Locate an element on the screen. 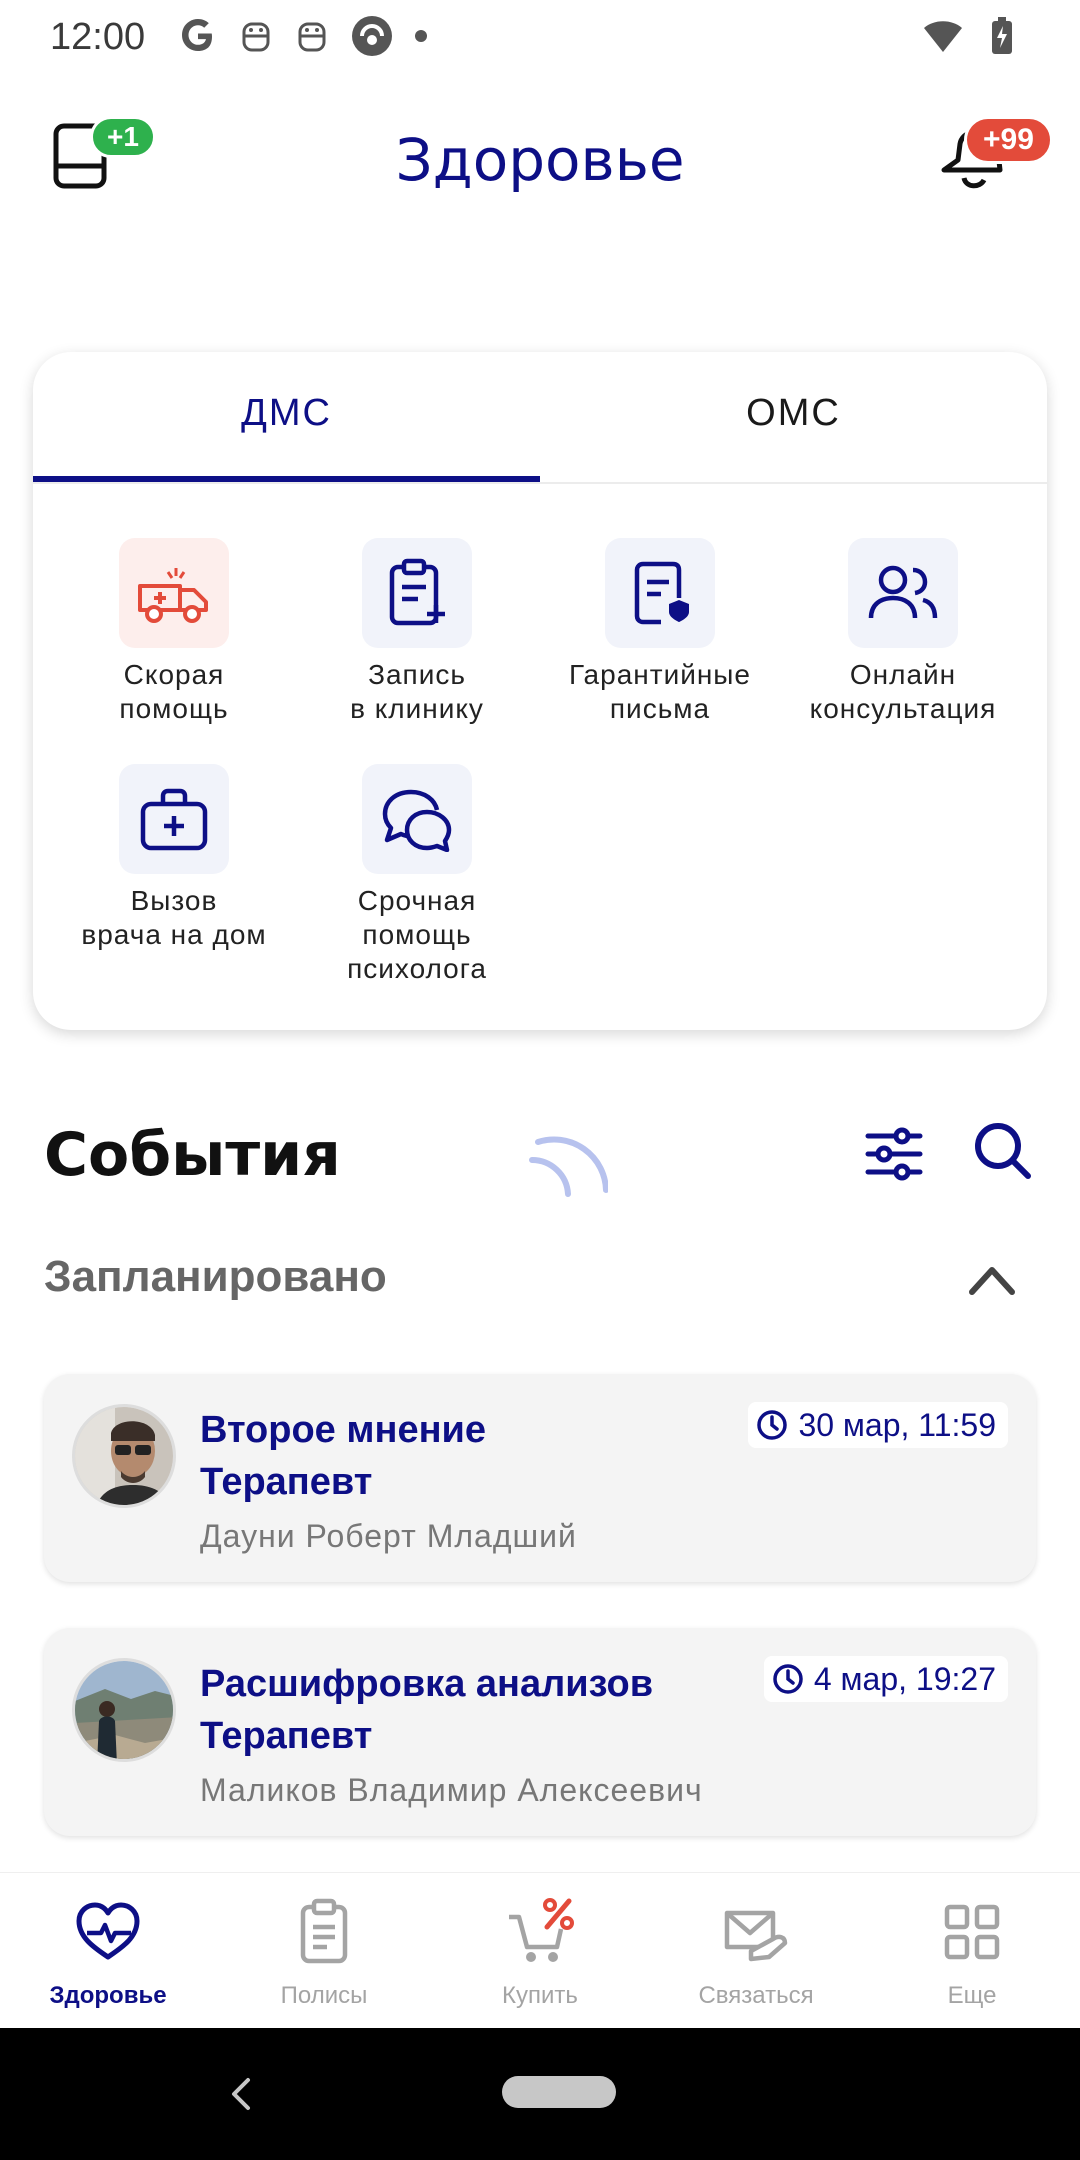 The image size is (1080, 2160). event-time-text: 30 мар, 11:59 is located at coordinates (897, 1424).